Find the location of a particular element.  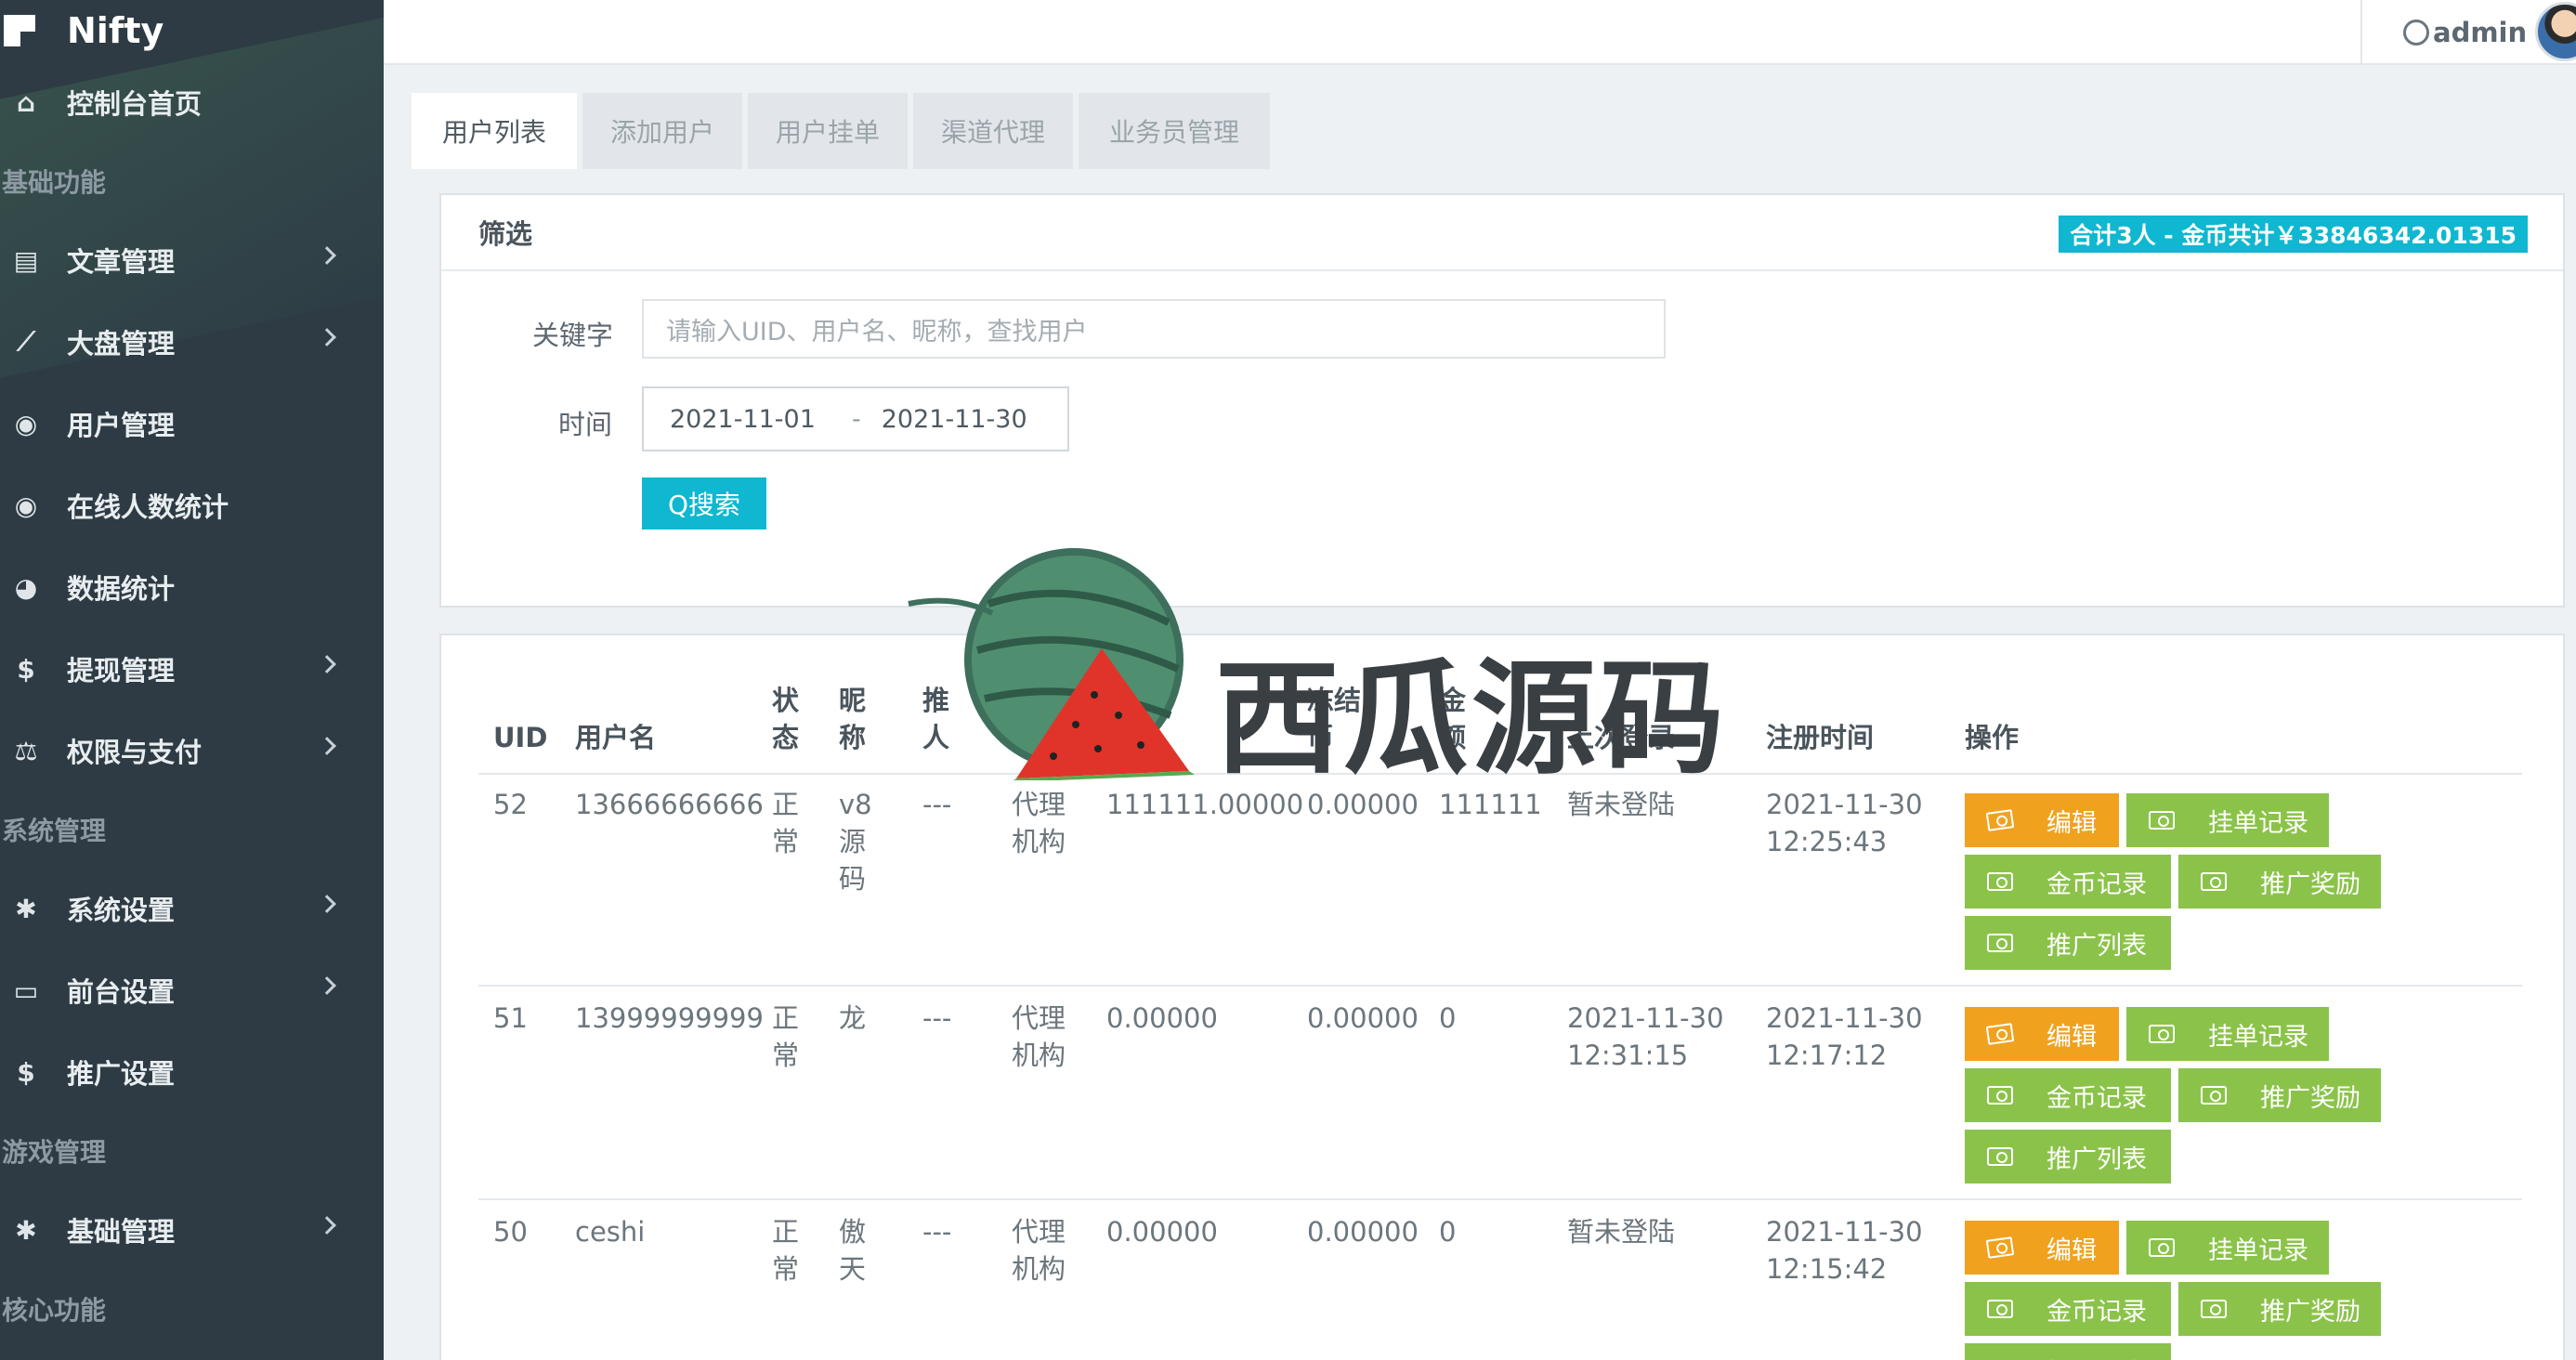

sidebar-item-label: 大盘管理 is located at coordinates (121, 344).